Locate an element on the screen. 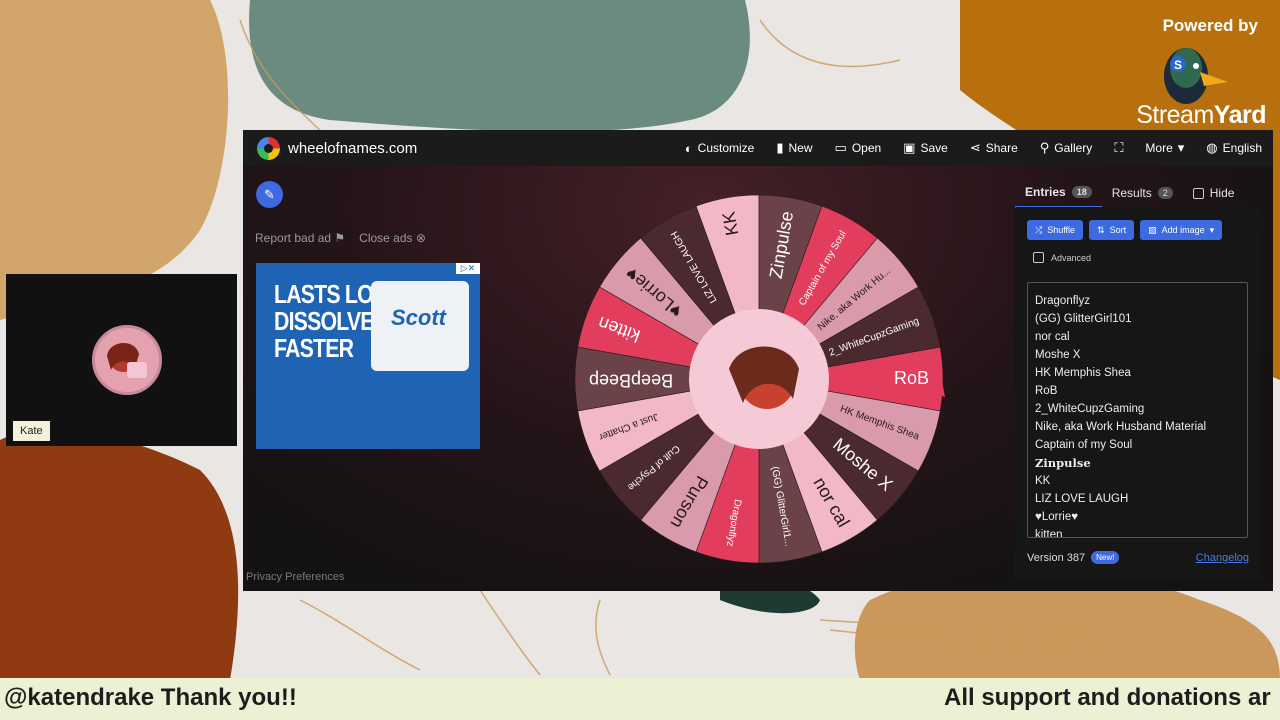  ticker-text-left: @katendrake Thank you!! is located at coordinates (150, 697).